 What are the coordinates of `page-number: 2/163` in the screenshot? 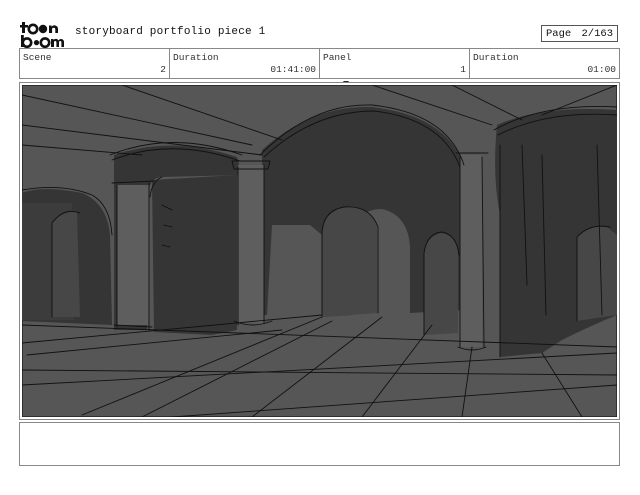 It's located at (597, 34).